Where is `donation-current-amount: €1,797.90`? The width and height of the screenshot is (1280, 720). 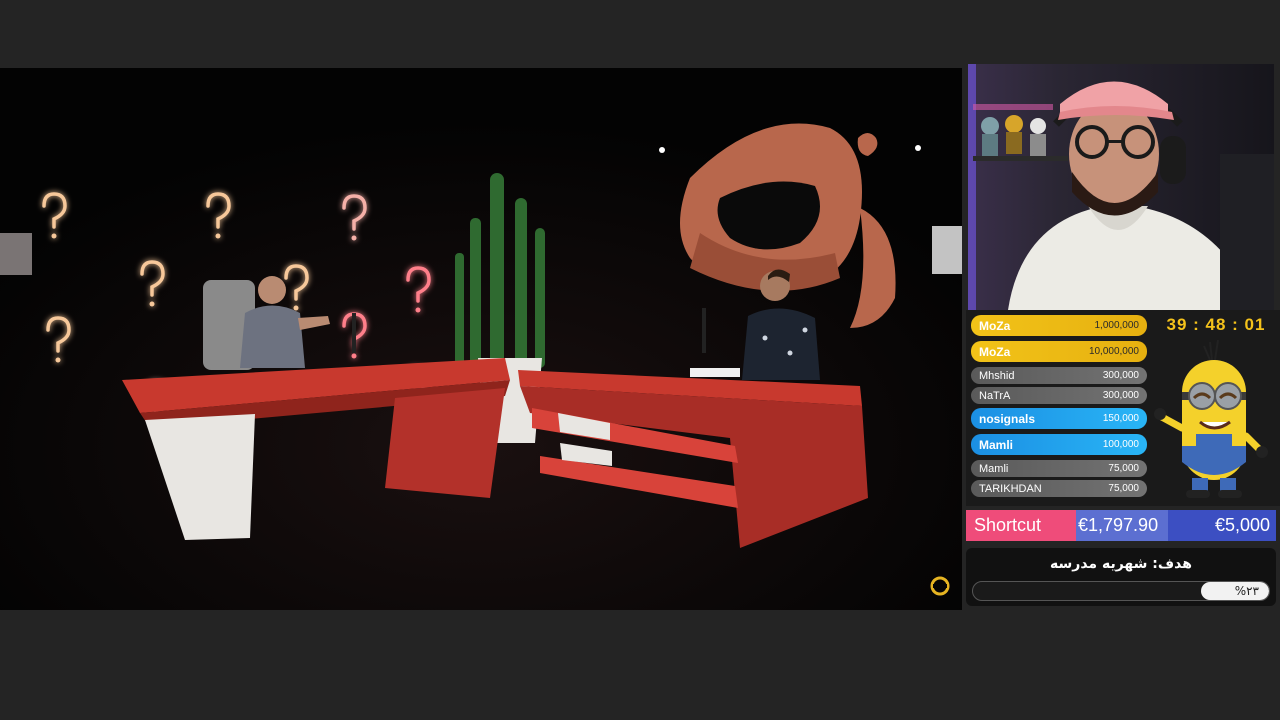
donation-current-amount: €1,797.90 is located at coordinates (1122, 525).